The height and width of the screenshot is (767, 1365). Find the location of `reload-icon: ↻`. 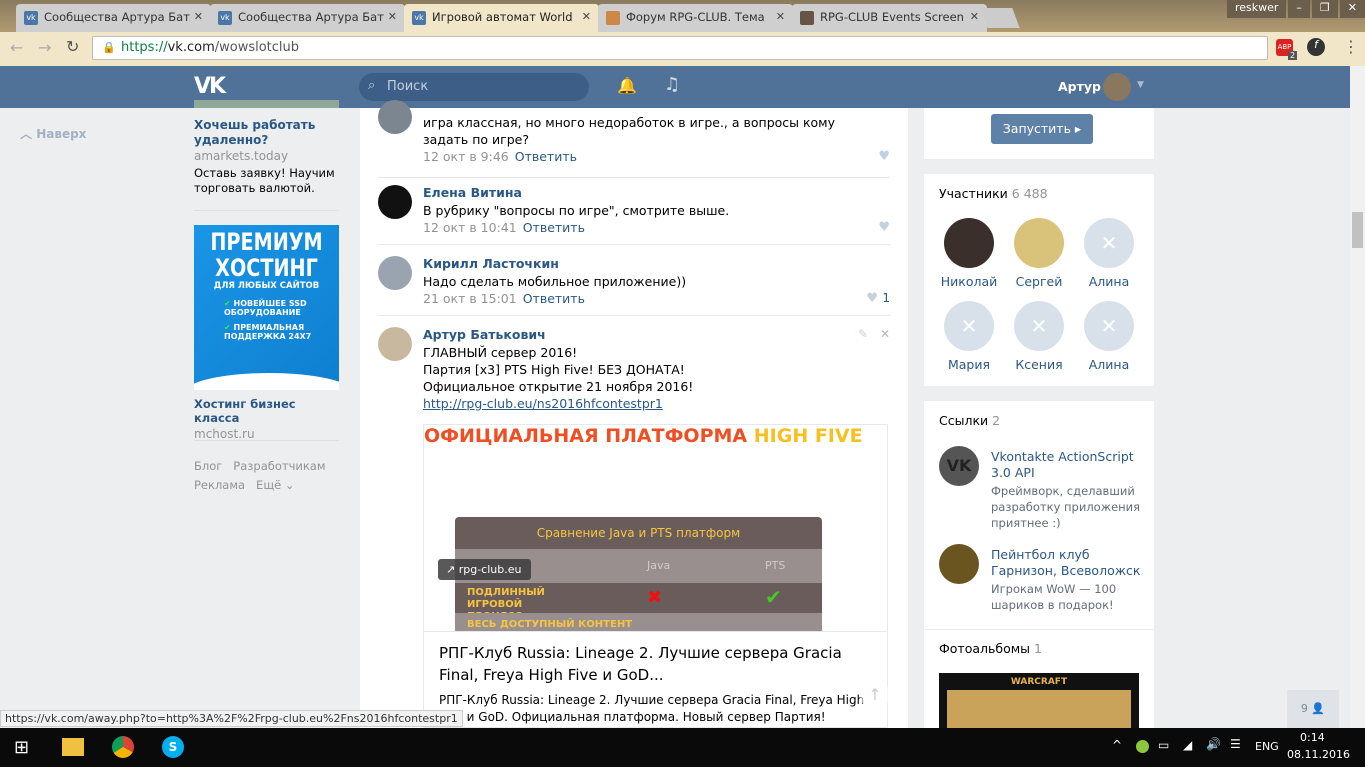

reload-icon: ↻ is located at coordinates (72, 46).